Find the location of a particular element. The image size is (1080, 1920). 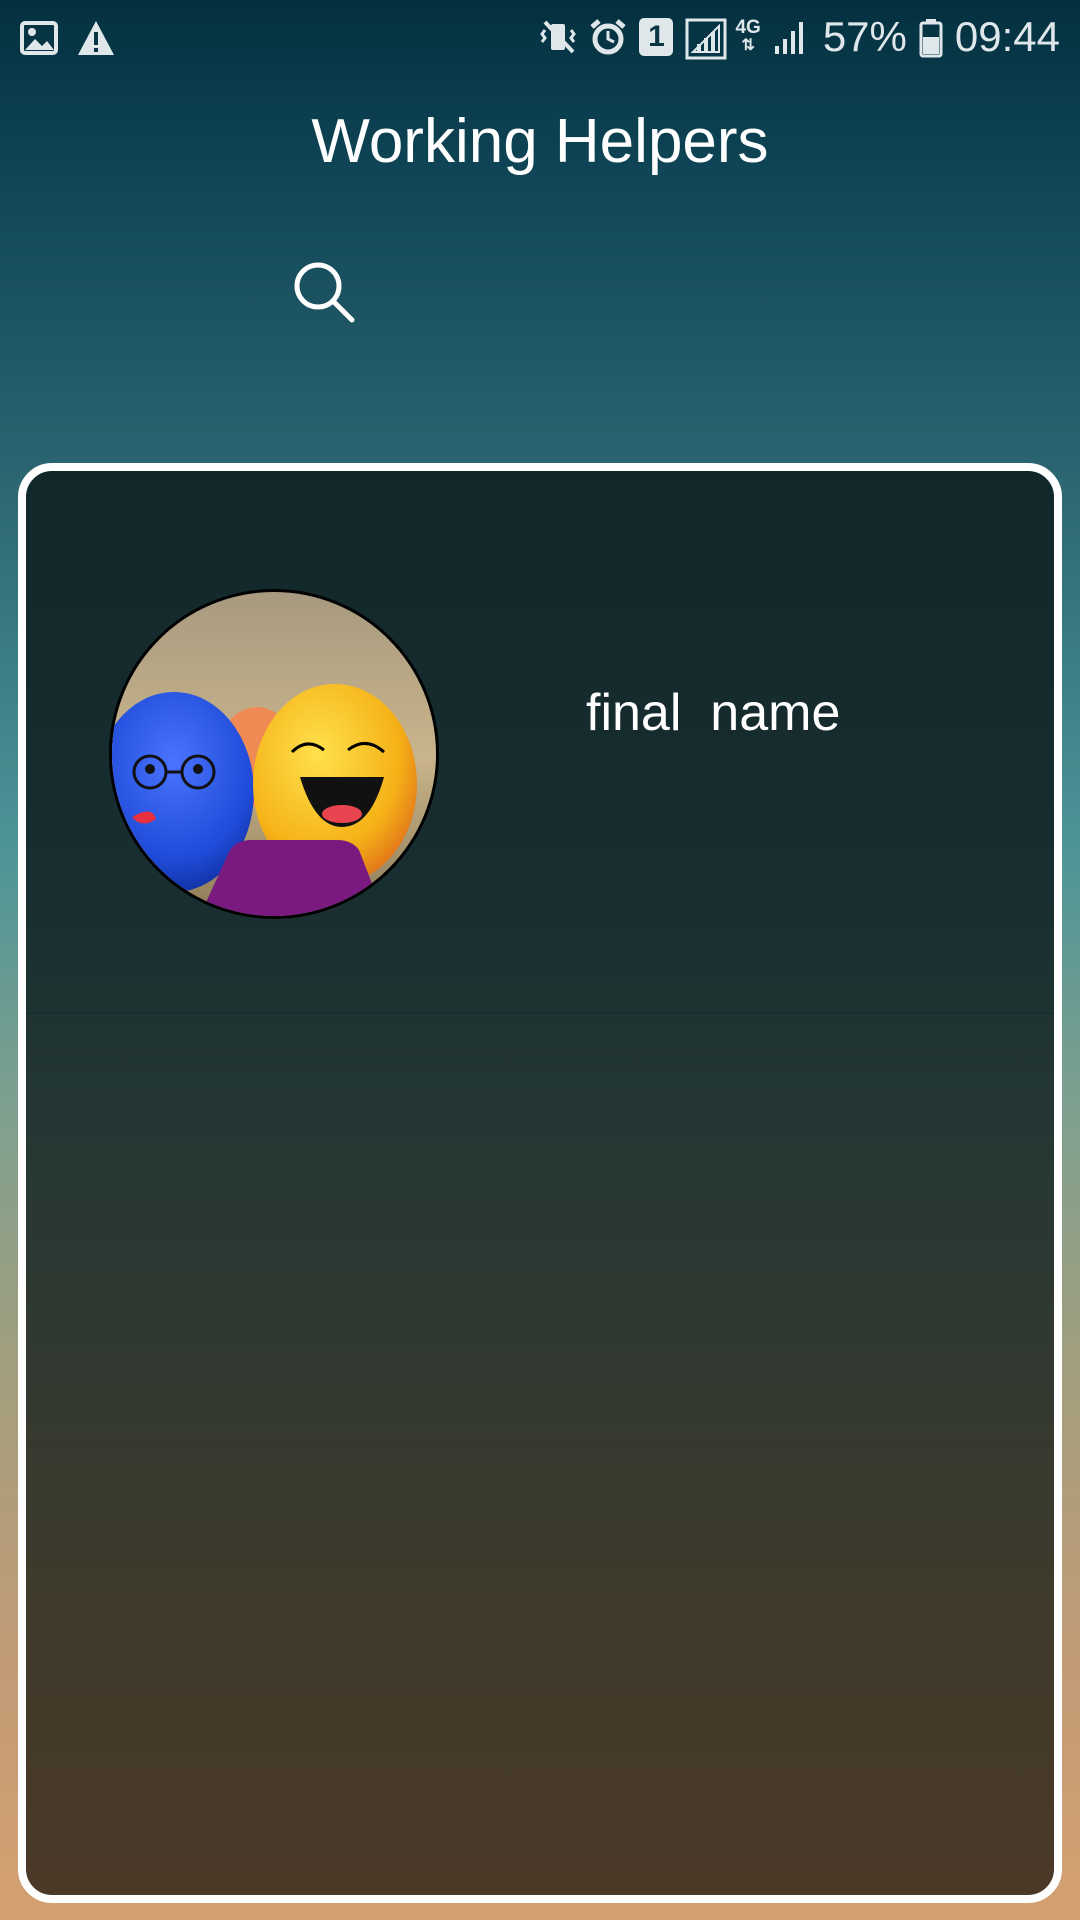

avatar is located at coordinates (274, 754).